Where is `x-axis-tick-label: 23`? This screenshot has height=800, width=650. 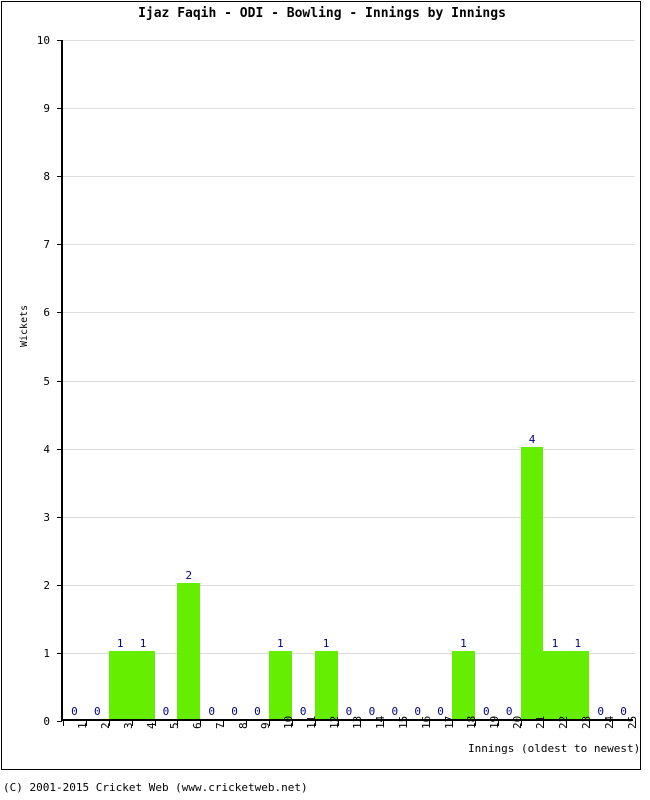 x-axis-tick-label: 23 is located at coordinates (586, 722).